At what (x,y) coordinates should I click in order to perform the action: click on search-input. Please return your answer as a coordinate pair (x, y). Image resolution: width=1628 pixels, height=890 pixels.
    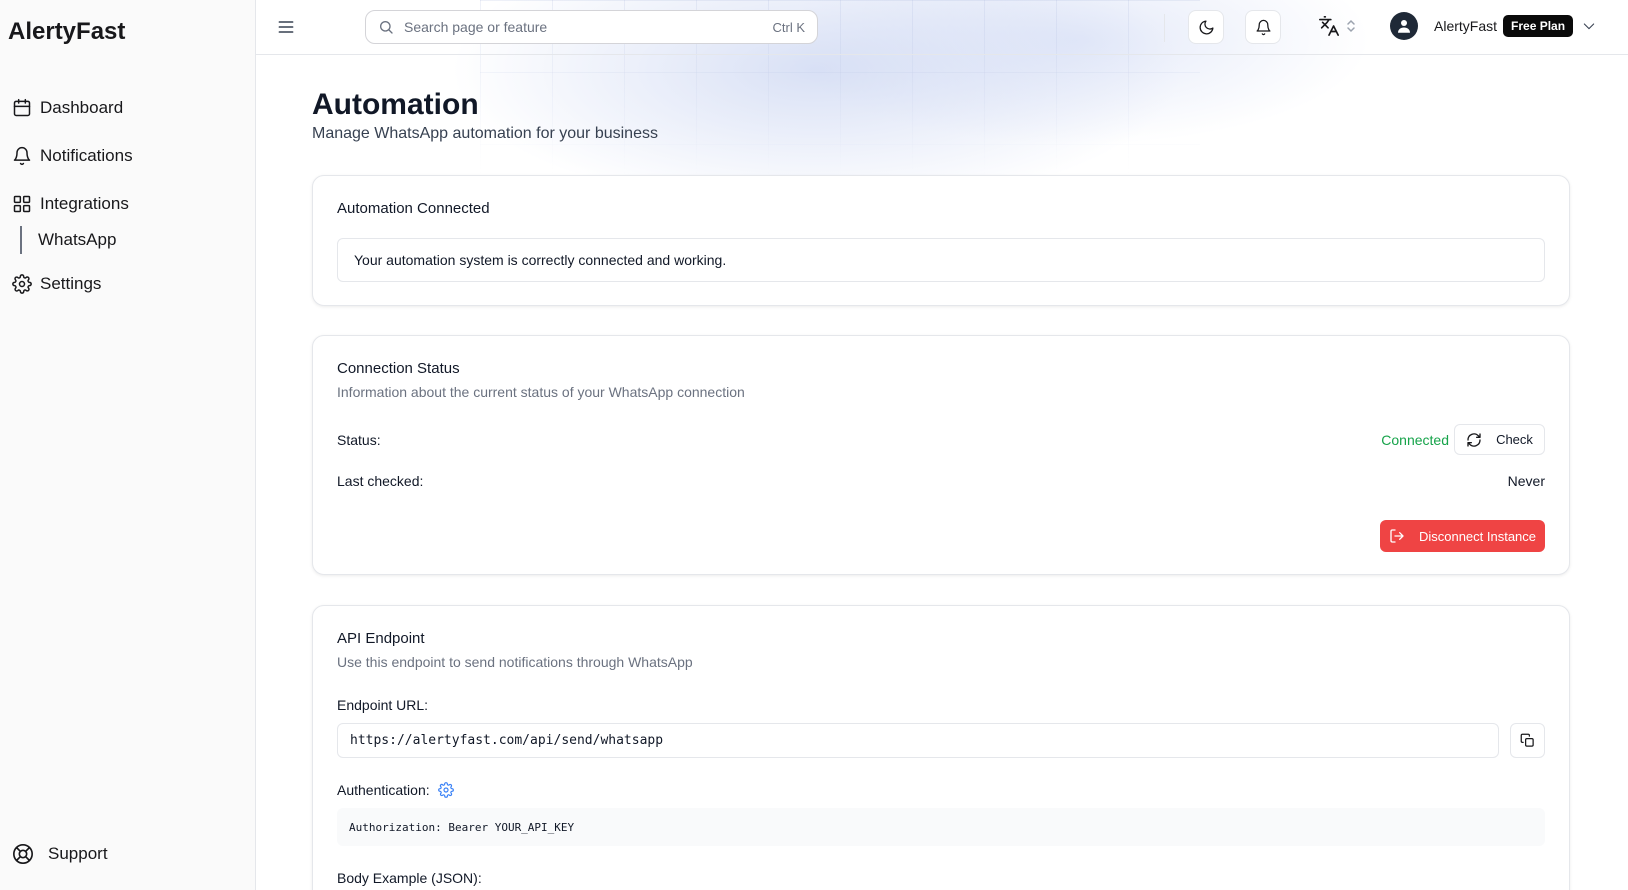
    Looking at the image, I should click on (588, 27).